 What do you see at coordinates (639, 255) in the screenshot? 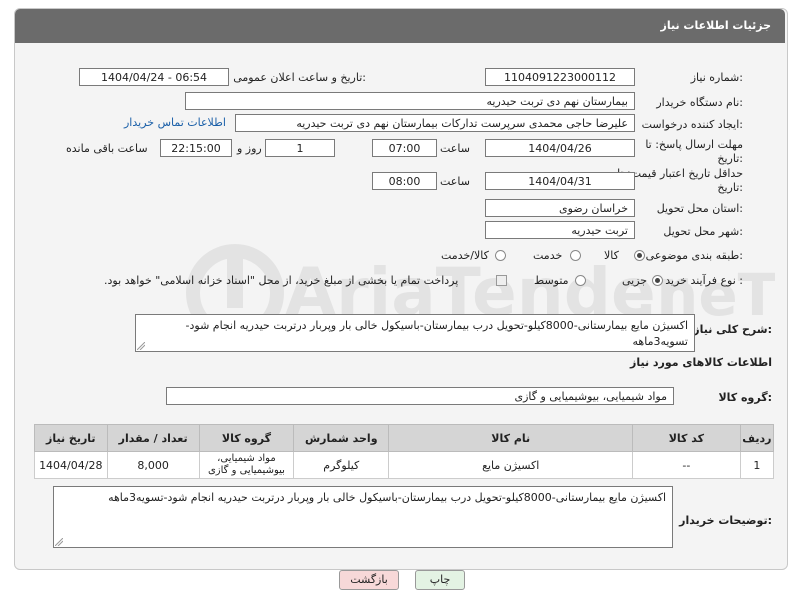
I see `category-radio-goods` at bounding box center [639, 255].